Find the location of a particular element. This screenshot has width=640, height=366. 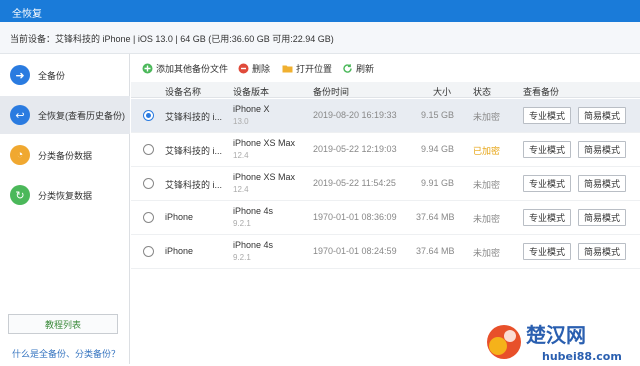

refresh-button: 刷新 is located at coordinates (358, 68).